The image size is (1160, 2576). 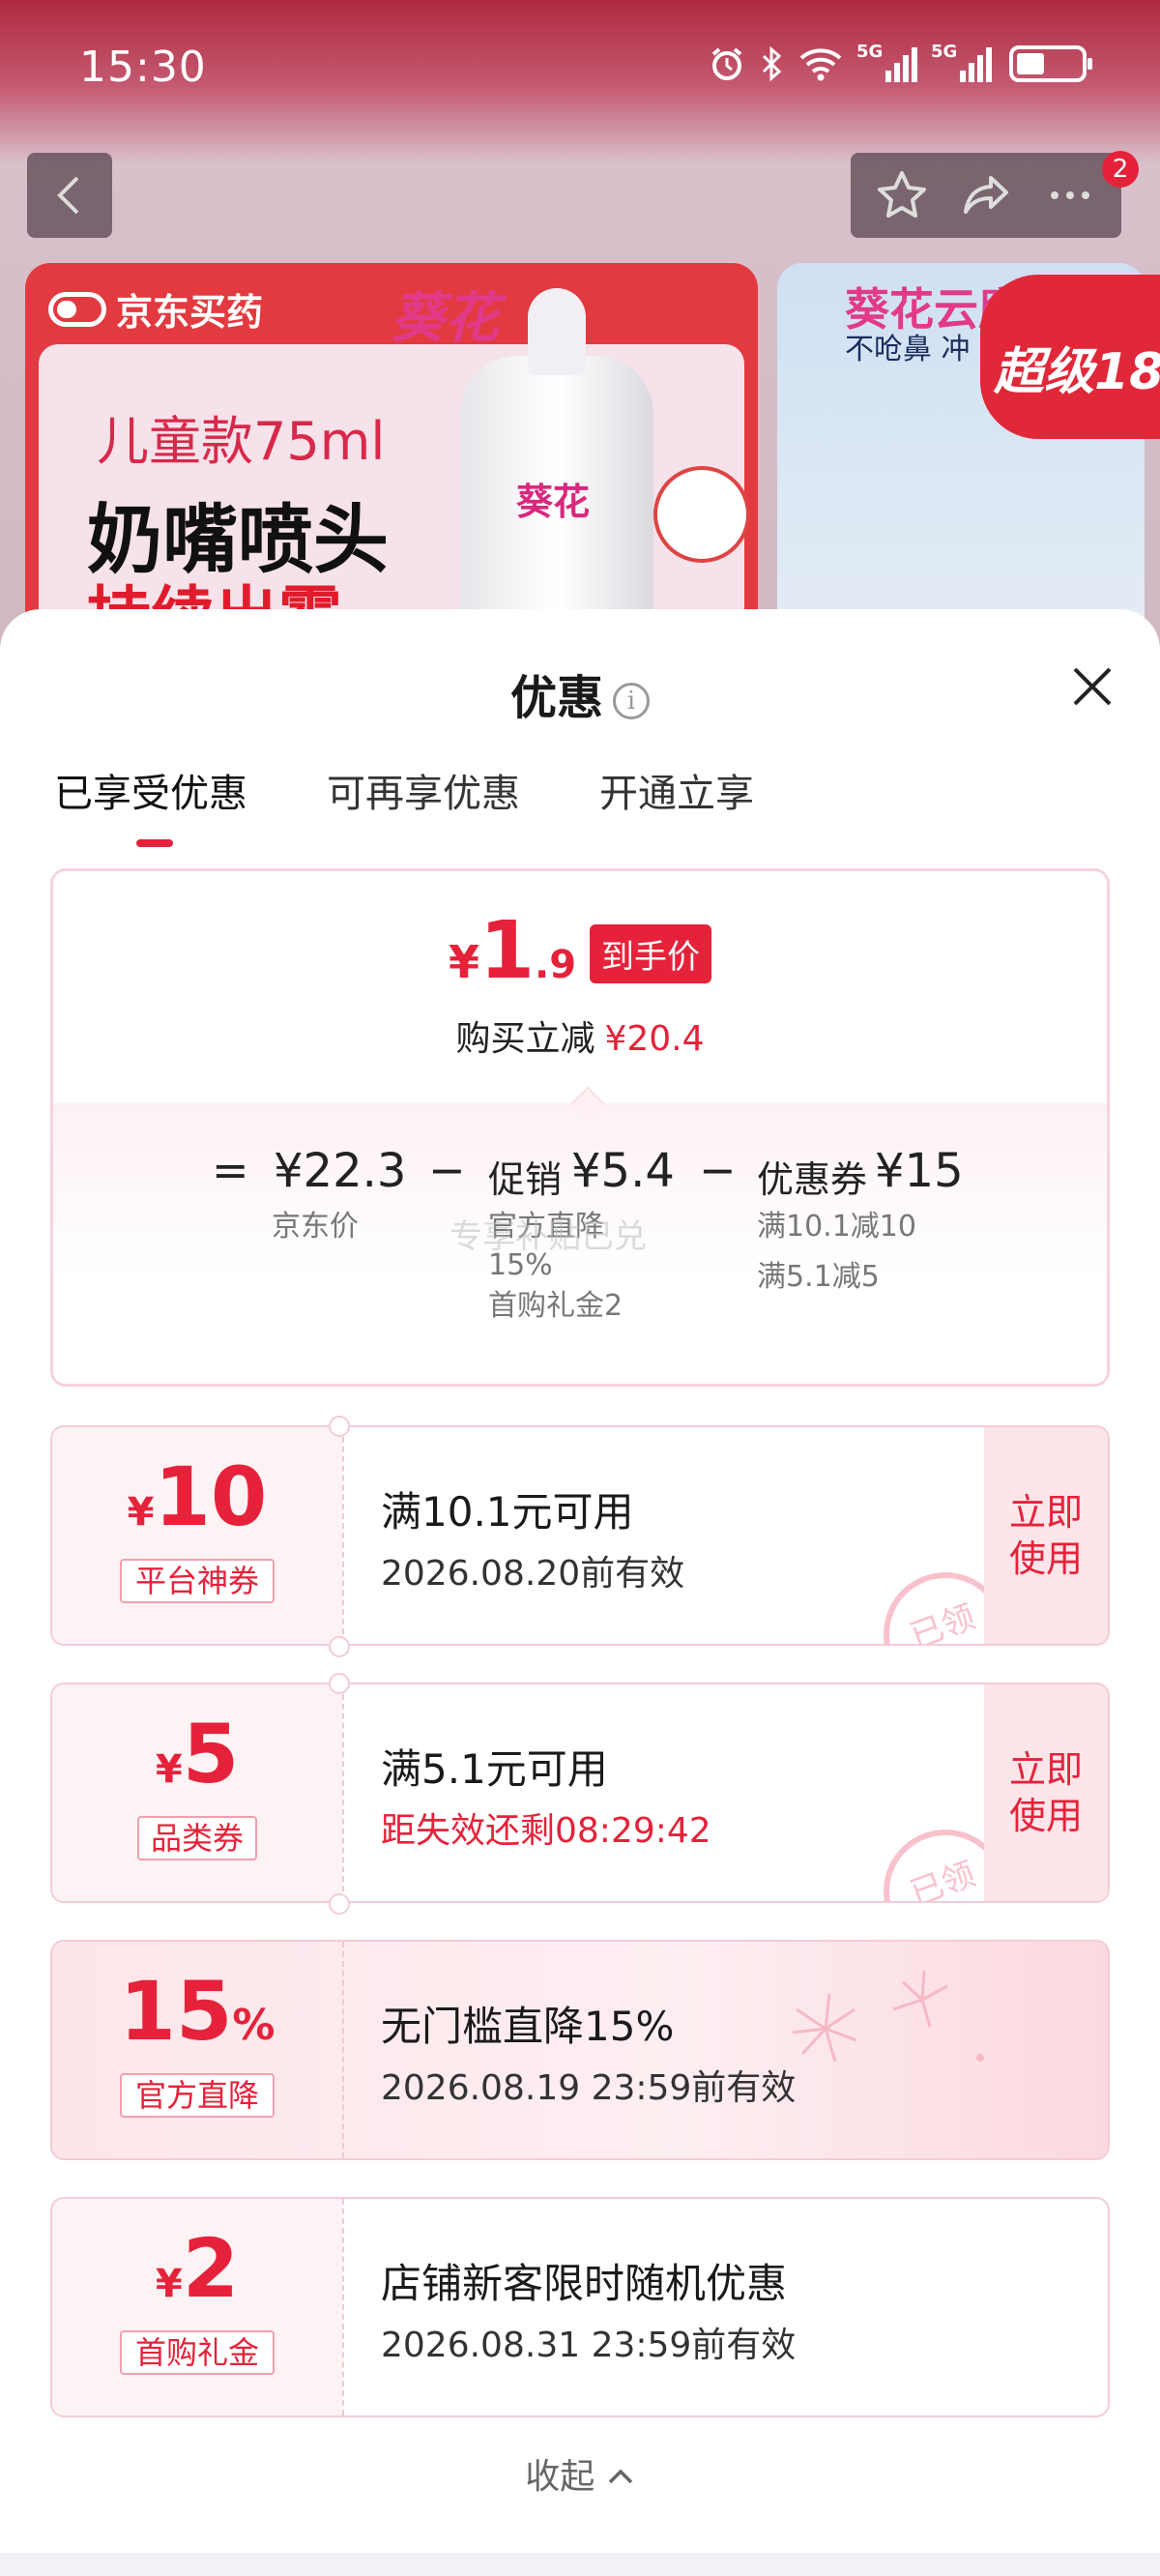 I want to click on info-icon: i, so click(x=632, y=701).